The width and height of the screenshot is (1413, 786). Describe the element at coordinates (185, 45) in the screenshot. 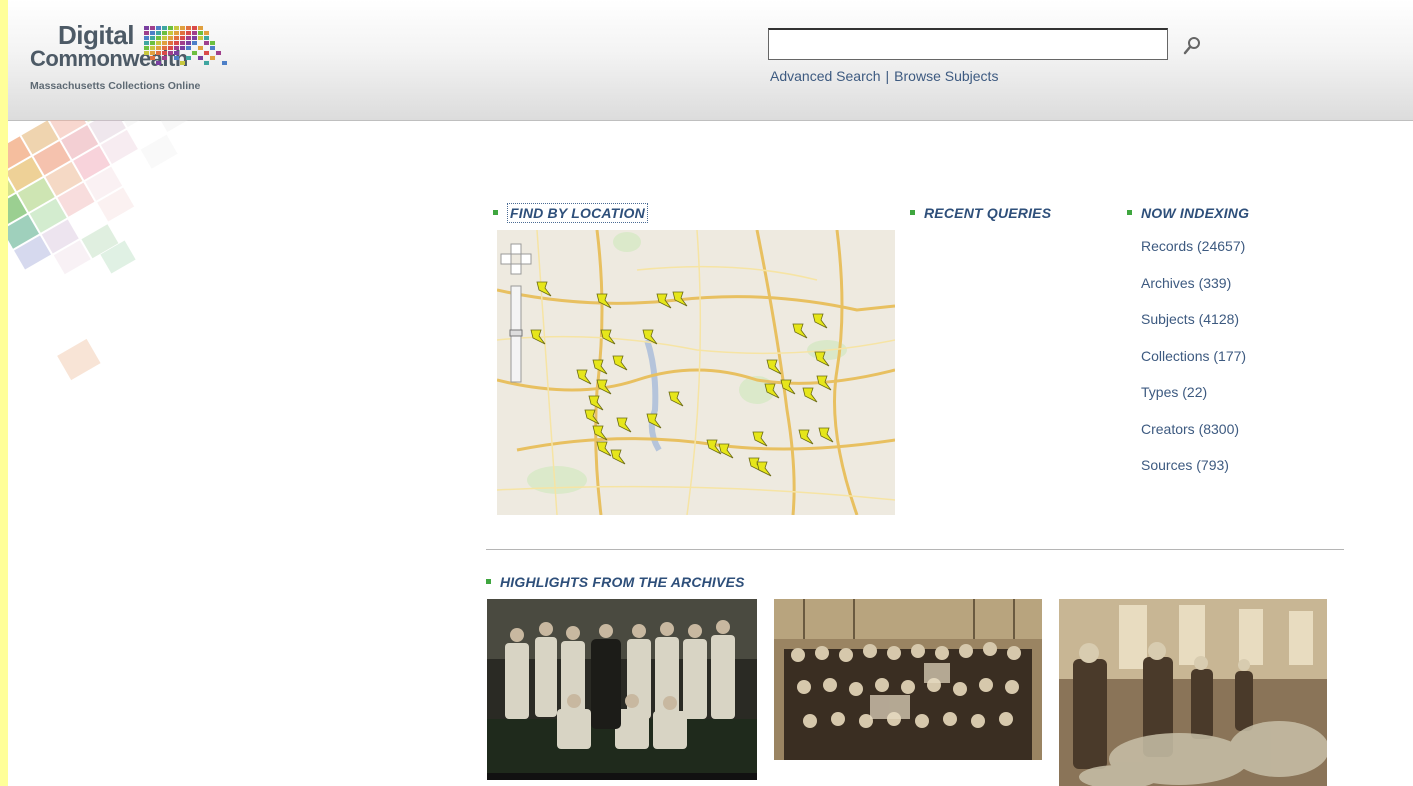

I see `logo-mosaic-icon` at that location.